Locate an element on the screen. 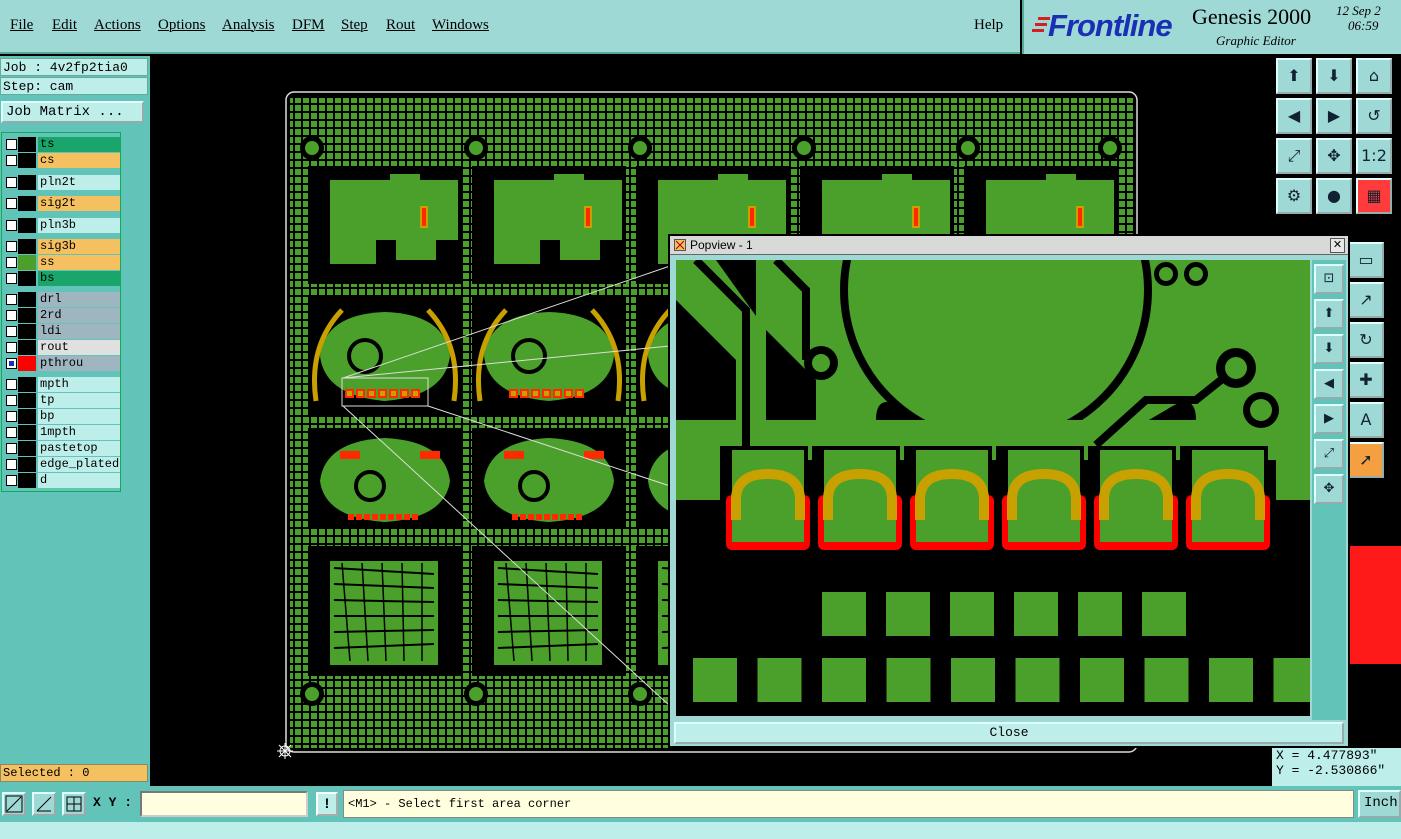 The image size is (1401, 839). layer-row-ldi: ldi is located at coordinates (62, 331).